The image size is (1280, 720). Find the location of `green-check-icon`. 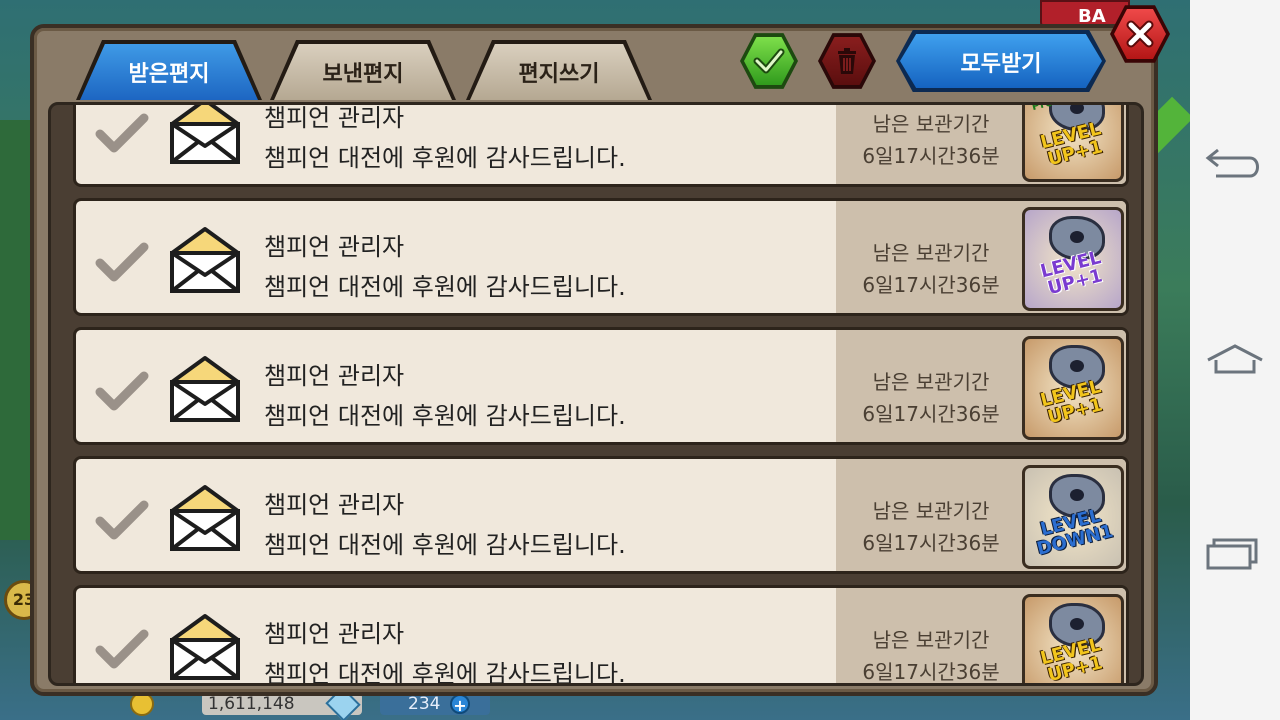

green-check-icon is located at coordinates (769, 61).